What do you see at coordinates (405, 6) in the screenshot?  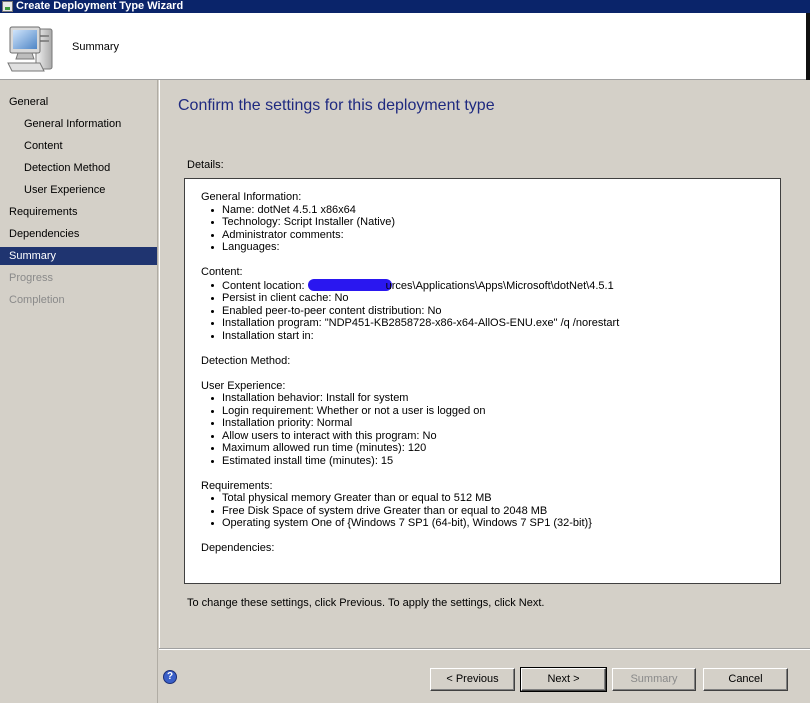 I see `title-bar: Create Deployment Type Wizard` at bounding box center [405, 6].